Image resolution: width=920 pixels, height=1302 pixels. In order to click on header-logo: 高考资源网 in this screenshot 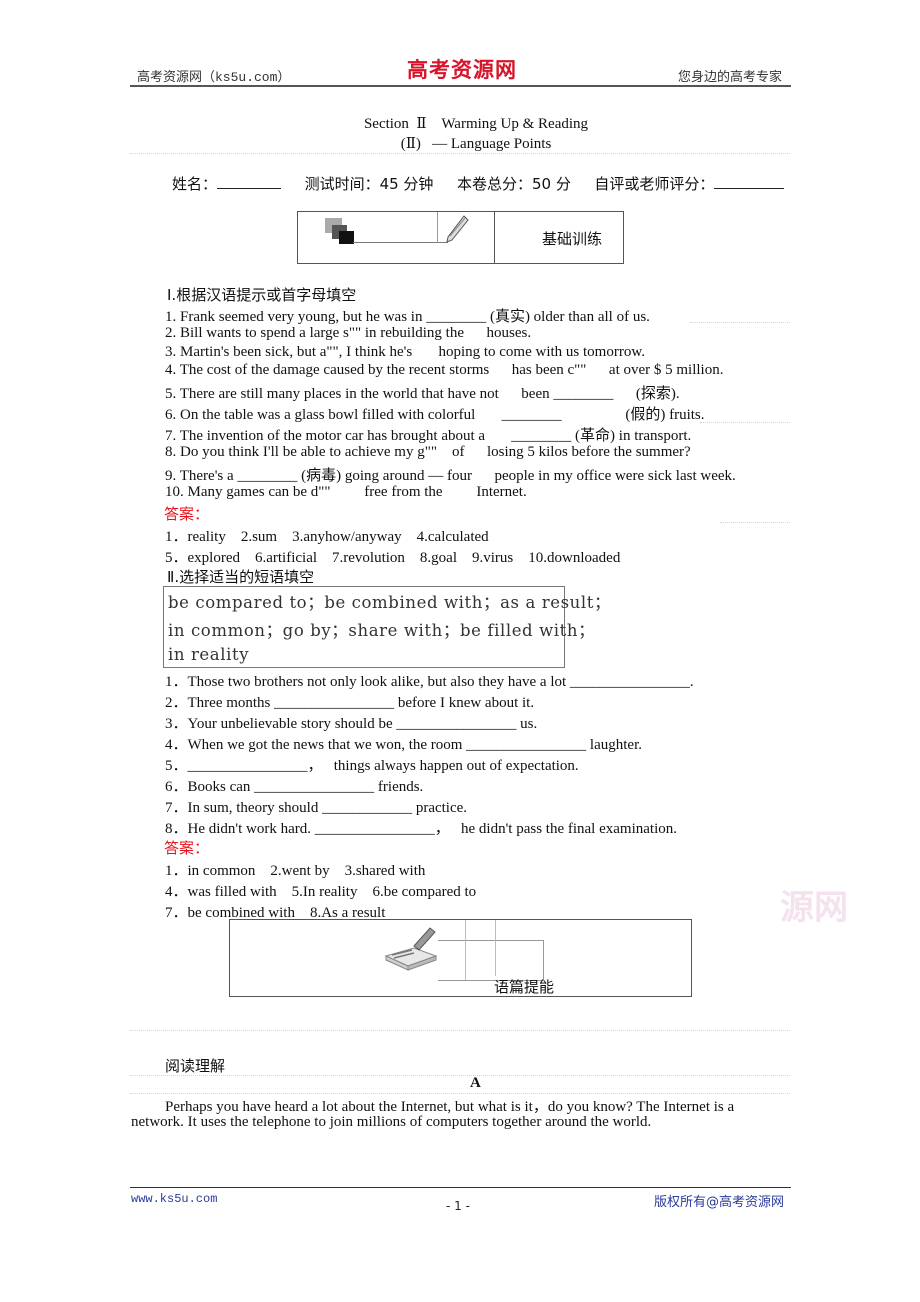, I will do `click(462, 69)`.